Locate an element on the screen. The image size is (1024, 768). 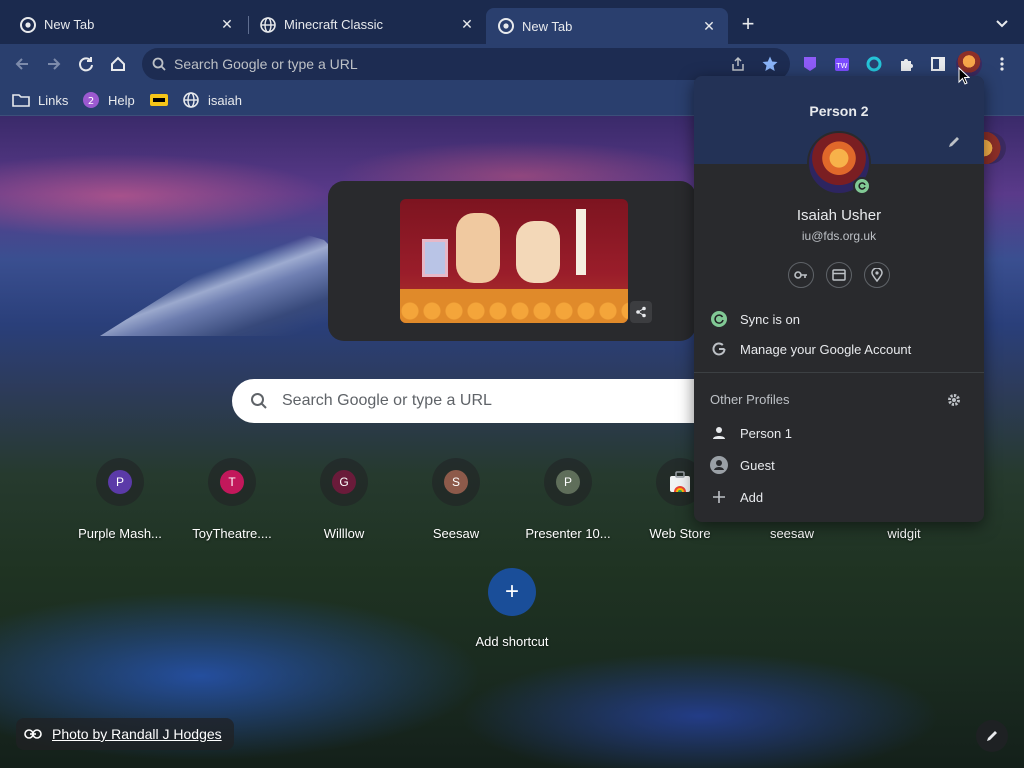
bookmark-links: Links is located at coordinates (40, 100).